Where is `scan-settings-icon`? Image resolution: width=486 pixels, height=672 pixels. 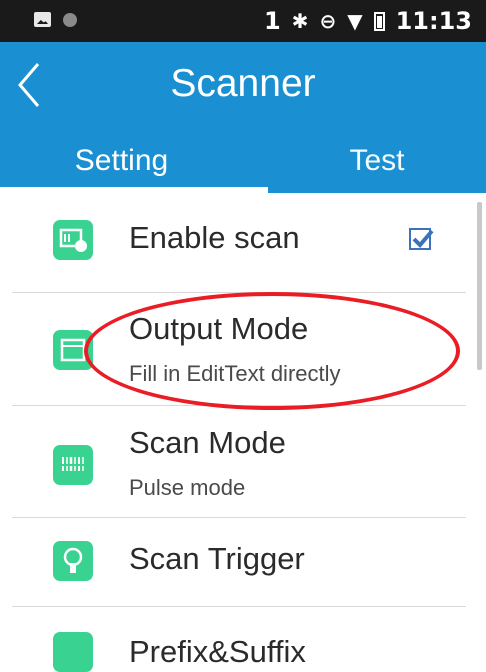 scan-settings-icon is located at coordinates (73, 240).